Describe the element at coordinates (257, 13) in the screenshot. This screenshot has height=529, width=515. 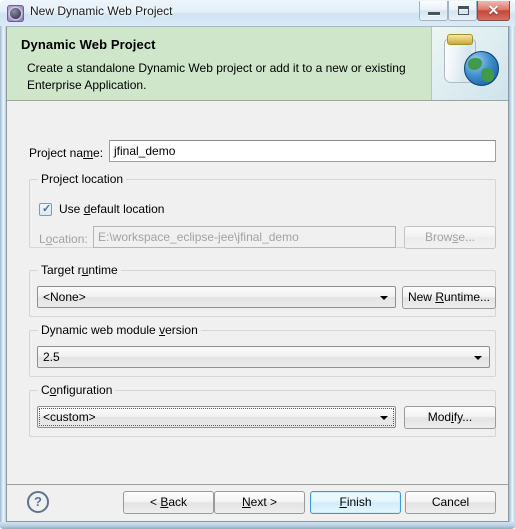
I see `title-bar: New Dynamic Web Project ✕` at that location.